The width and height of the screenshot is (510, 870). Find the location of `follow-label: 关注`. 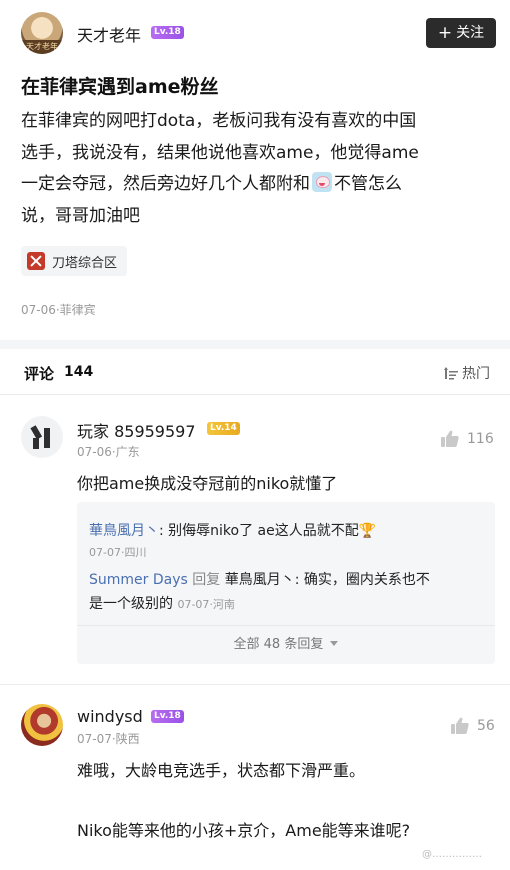

follow-label: 关注 is located at coordinates (470, 33).